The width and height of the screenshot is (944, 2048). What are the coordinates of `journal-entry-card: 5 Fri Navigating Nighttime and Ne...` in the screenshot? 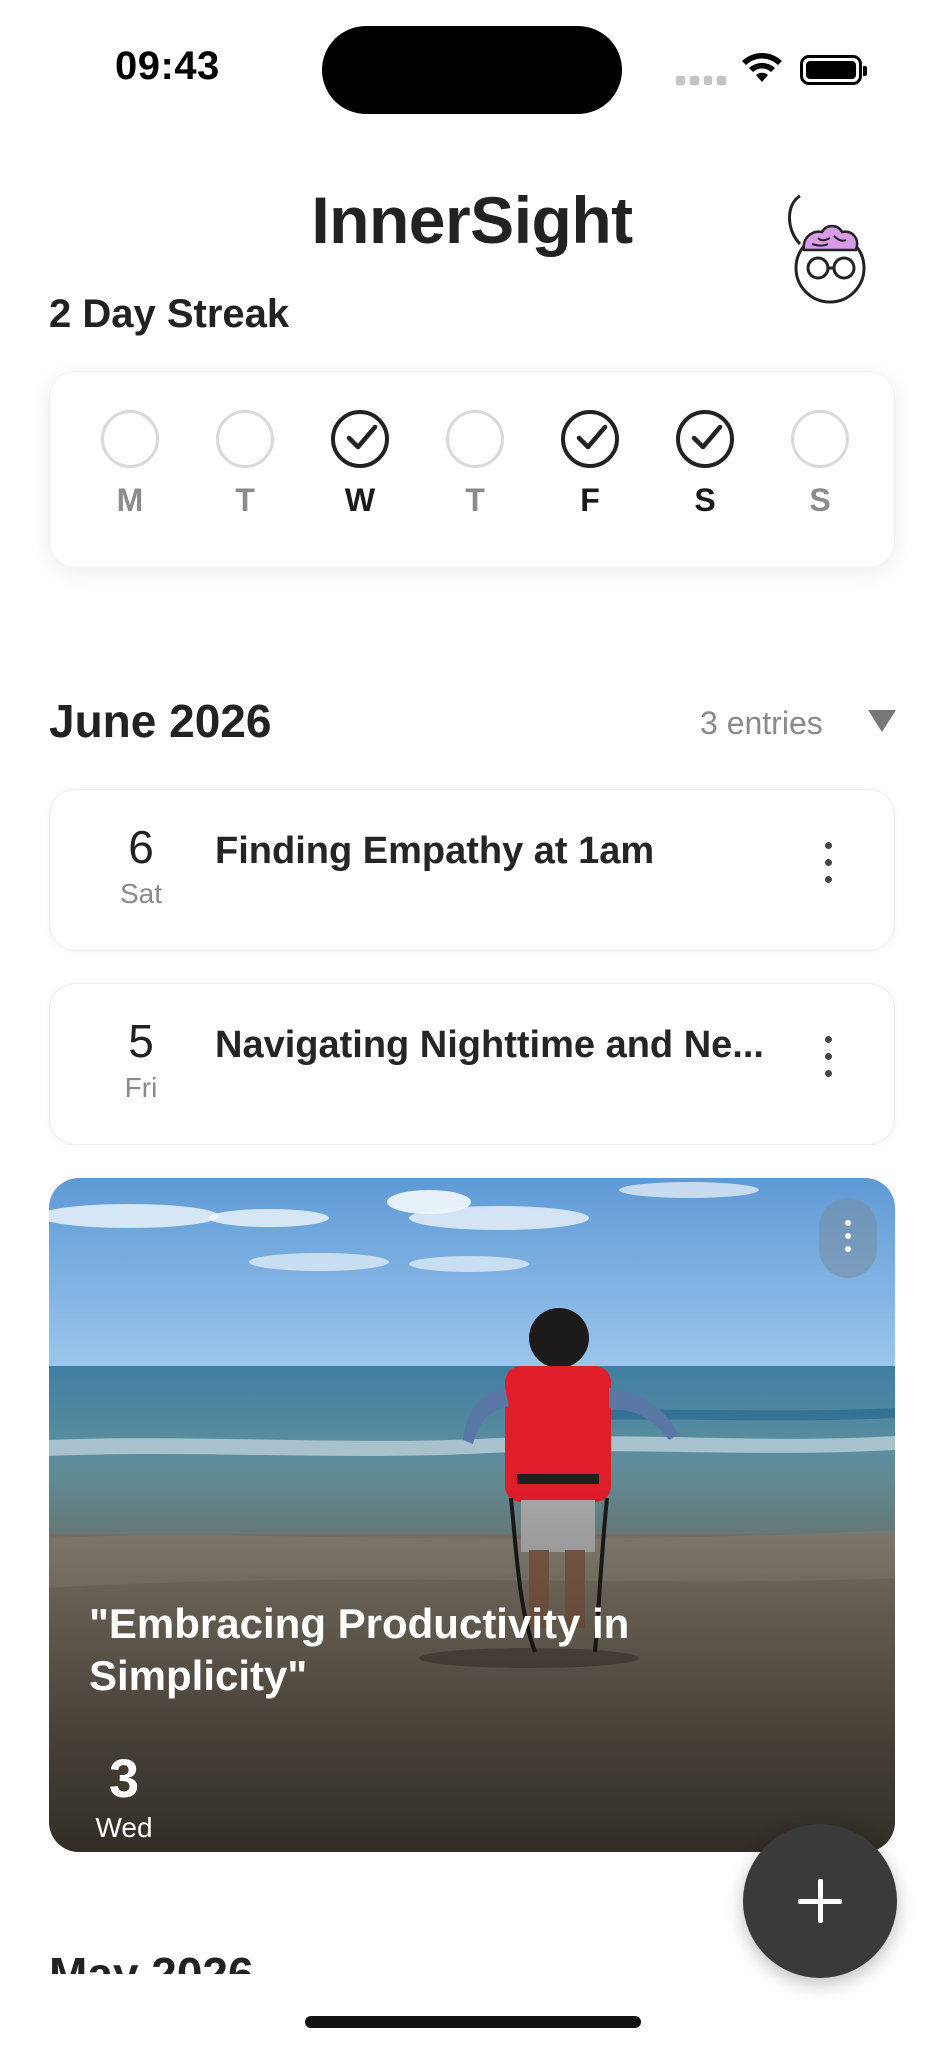 It's located at (472, 1064).